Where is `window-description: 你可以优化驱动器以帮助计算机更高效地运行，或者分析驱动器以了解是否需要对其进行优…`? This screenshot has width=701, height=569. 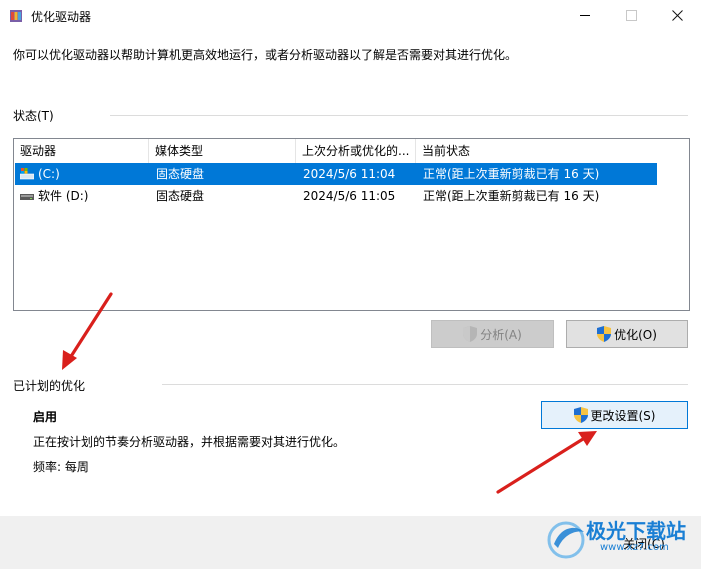
window-description: 你可以优化驱动器以帮助计算机更高效地运行，或者分析驱动器以了解是否需要对其进行优… is located at coordinates (265, 55).